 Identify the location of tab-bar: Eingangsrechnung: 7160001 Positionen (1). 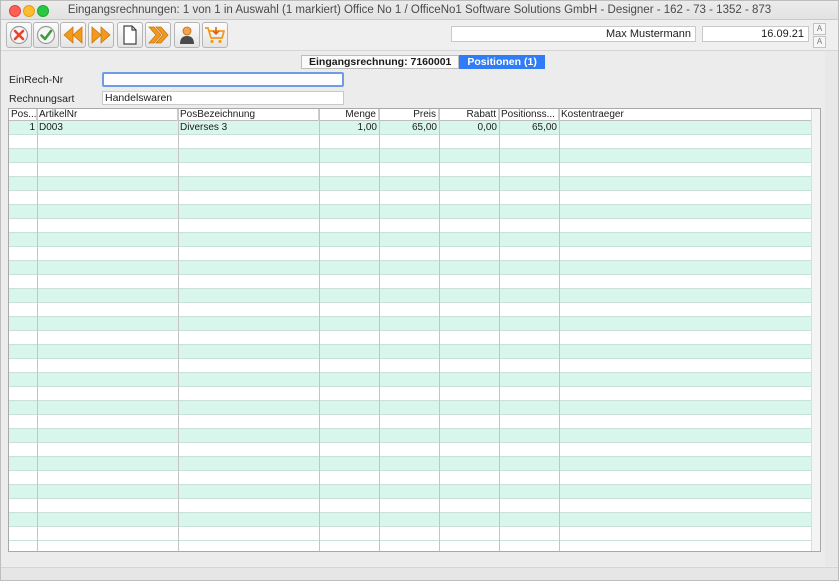
(423, 62).